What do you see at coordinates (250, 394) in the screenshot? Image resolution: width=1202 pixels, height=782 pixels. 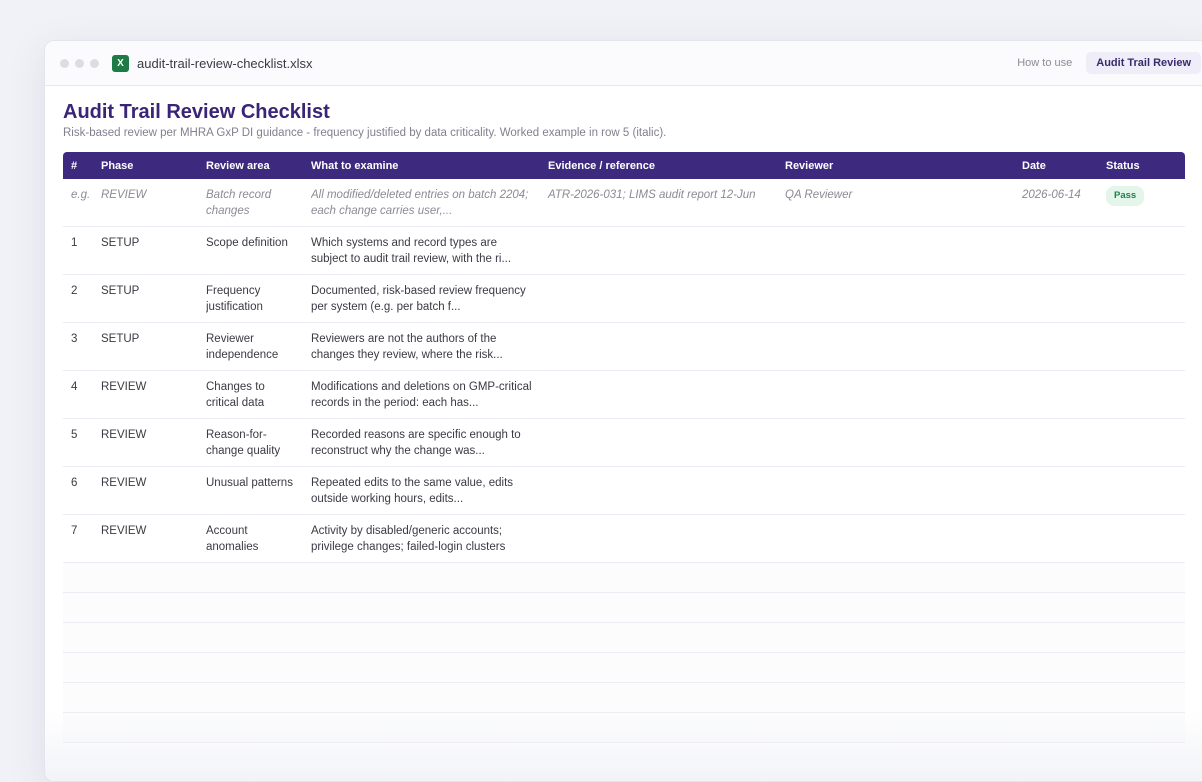 I see `cell-review-area: Changes to critical data` at bounding box center [250, 394].